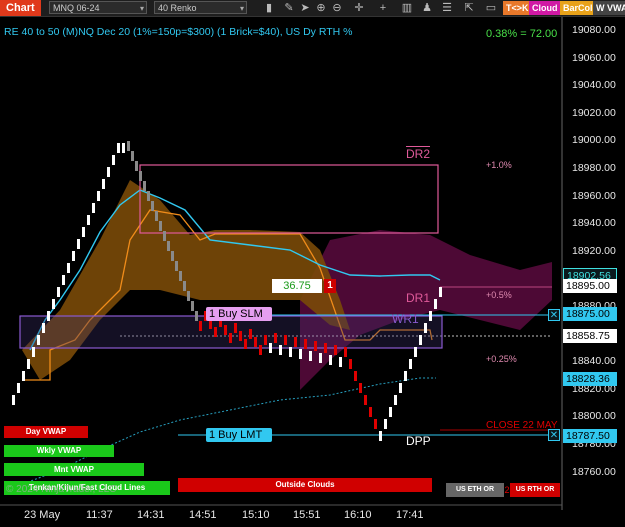  Describe the element at coordinates (405, 319) in the screenshot. I see `wr1-label: WR1` at that location.